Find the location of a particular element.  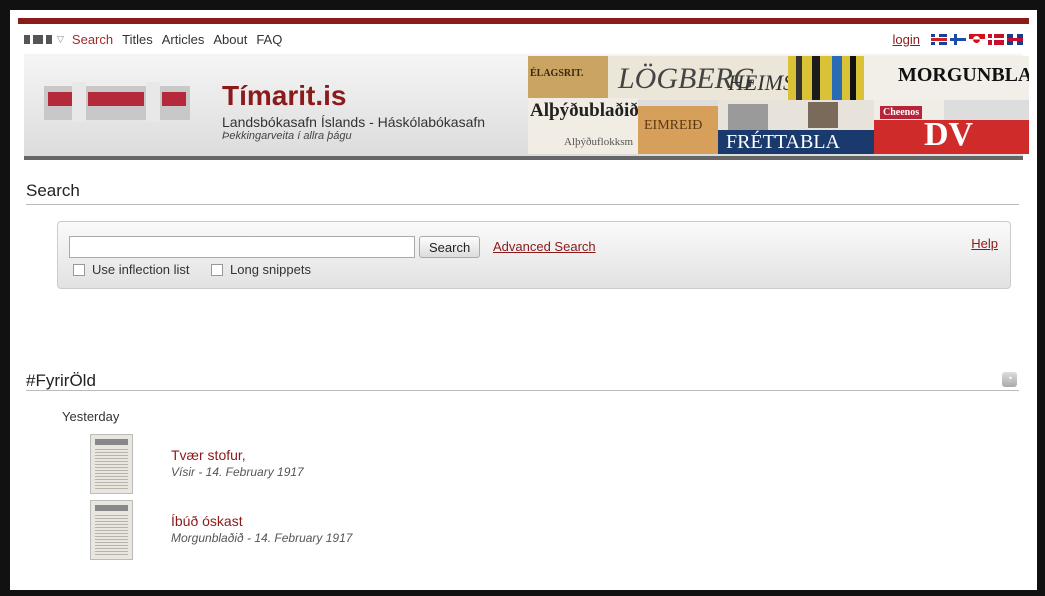

feed-item-meta: Vísir - 14. February 1917 is located at coordinates (237, 472).